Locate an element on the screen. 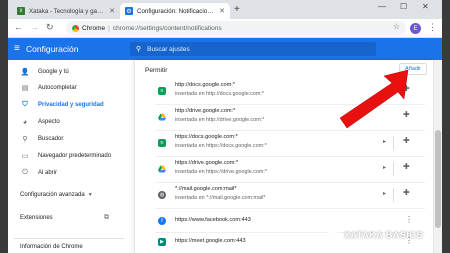  sidebar-item-privacy: ⛉ Privacidad y seguridad is located at coordinates (62, 105).